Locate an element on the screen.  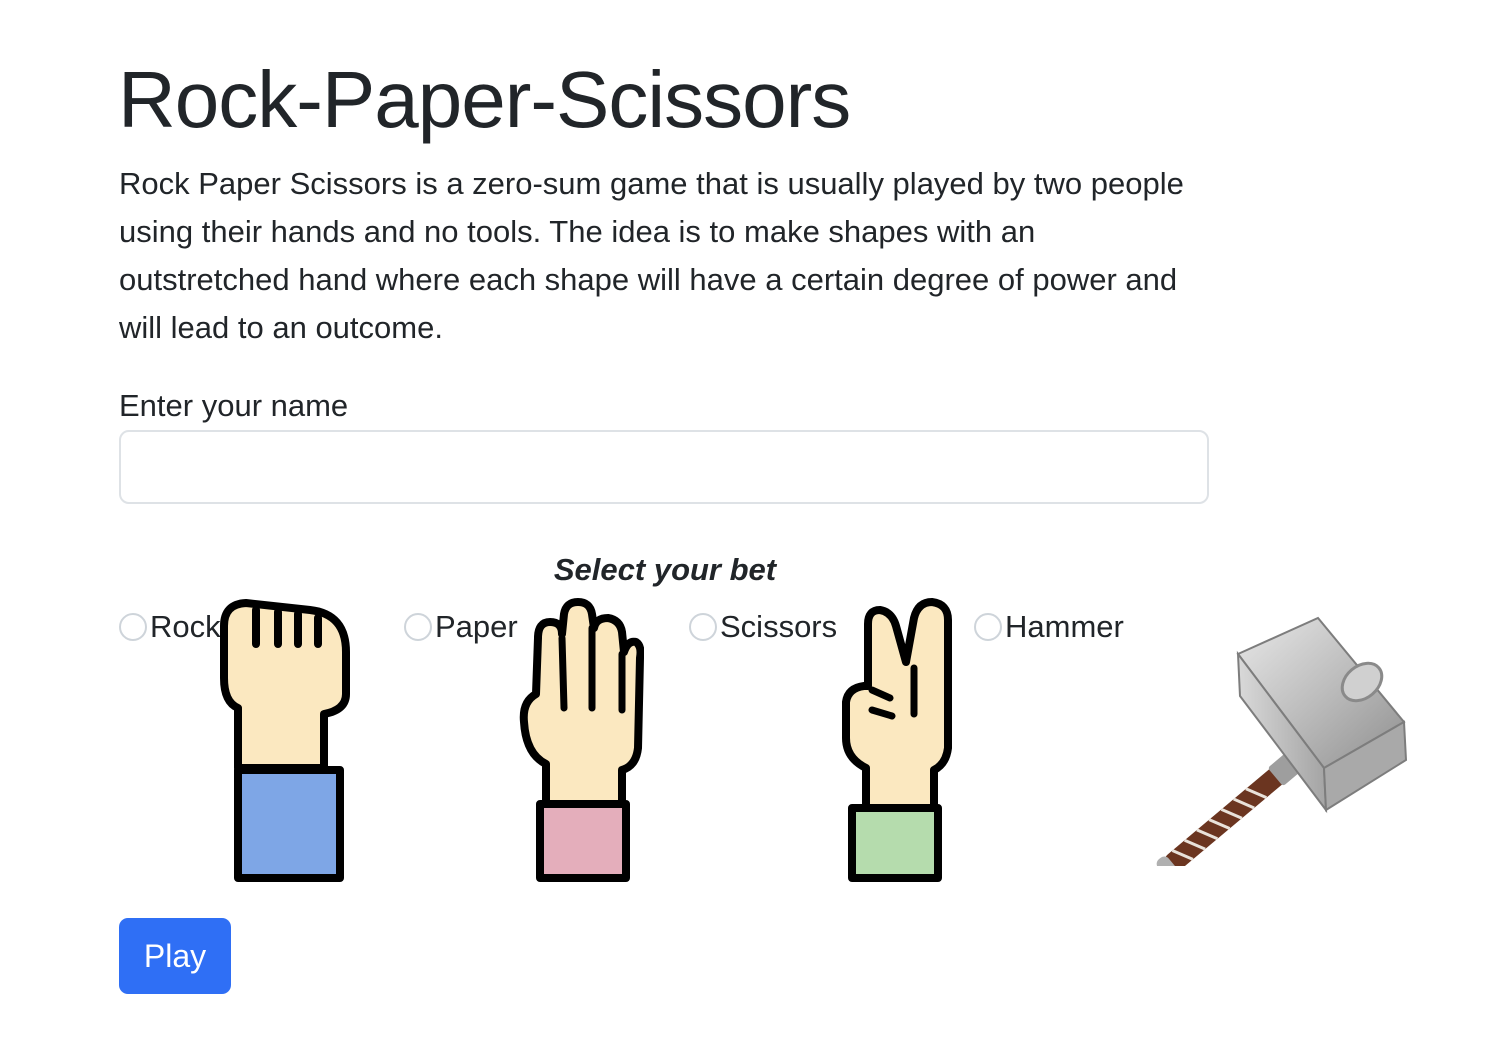
scissors-radio is located at coordinates (703, 627).